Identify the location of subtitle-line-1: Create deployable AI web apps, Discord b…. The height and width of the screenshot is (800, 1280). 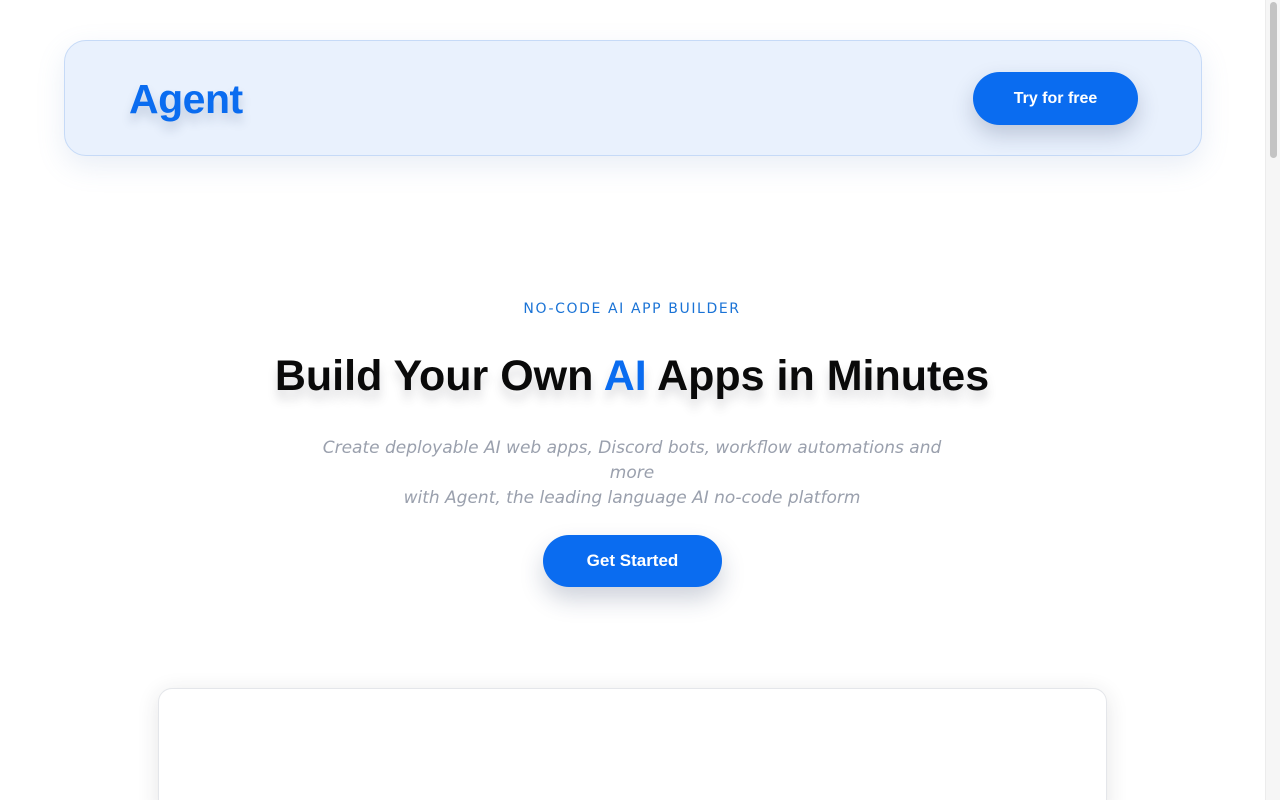
(632, 460).